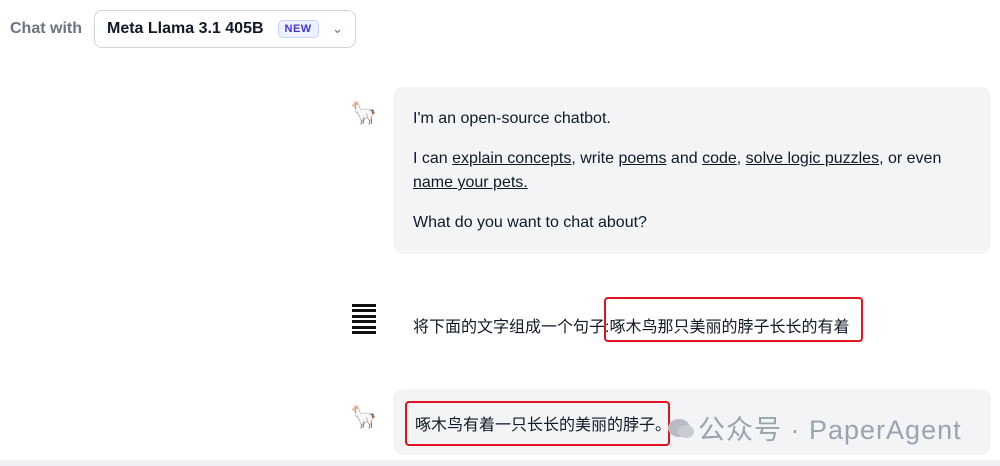  Describe the element at coordinates (511, 327) in the screenshot. I see `user-message-prefix: 将下面的文字组成一个句子:` at that location.